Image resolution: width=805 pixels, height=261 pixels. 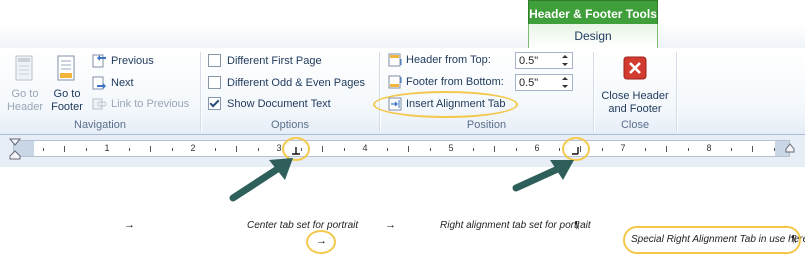 I want to click on footer-from-bottom-value: 0.5", so click(x=529, y=83).